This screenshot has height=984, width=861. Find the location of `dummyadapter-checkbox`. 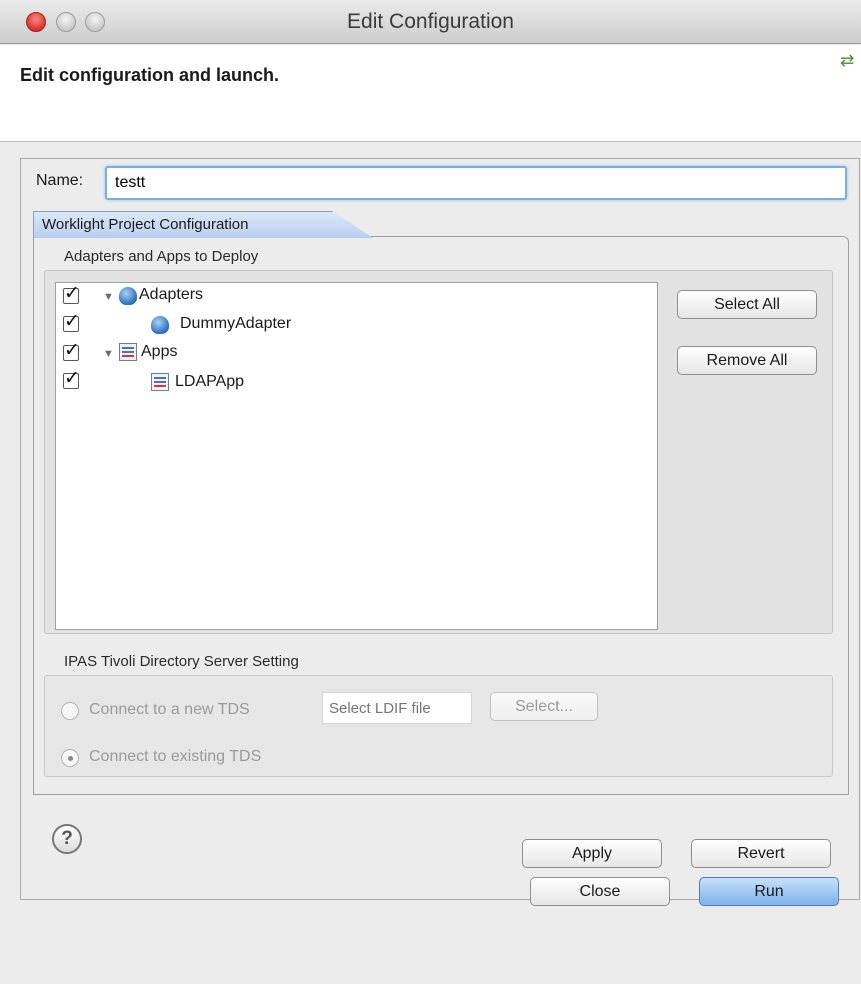

dummyadapter-checkbox is located at coordinates (71, 321).